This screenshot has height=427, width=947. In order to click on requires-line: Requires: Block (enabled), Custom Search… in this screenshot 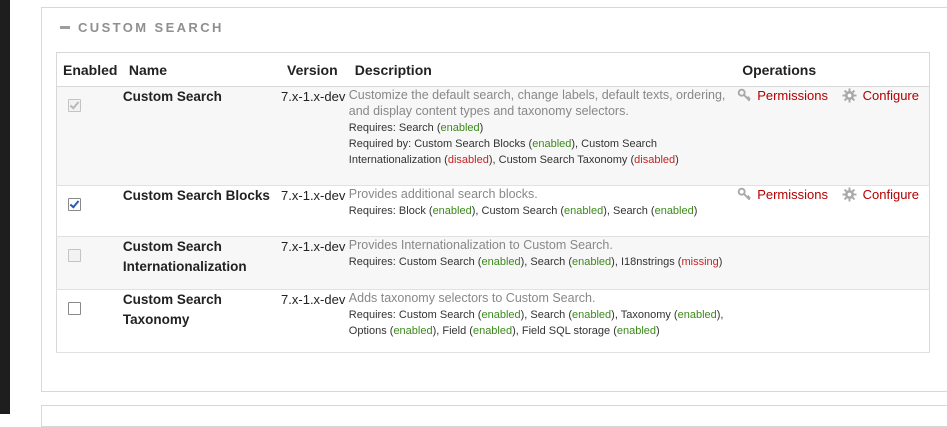, I will do `click(523, 211)`.